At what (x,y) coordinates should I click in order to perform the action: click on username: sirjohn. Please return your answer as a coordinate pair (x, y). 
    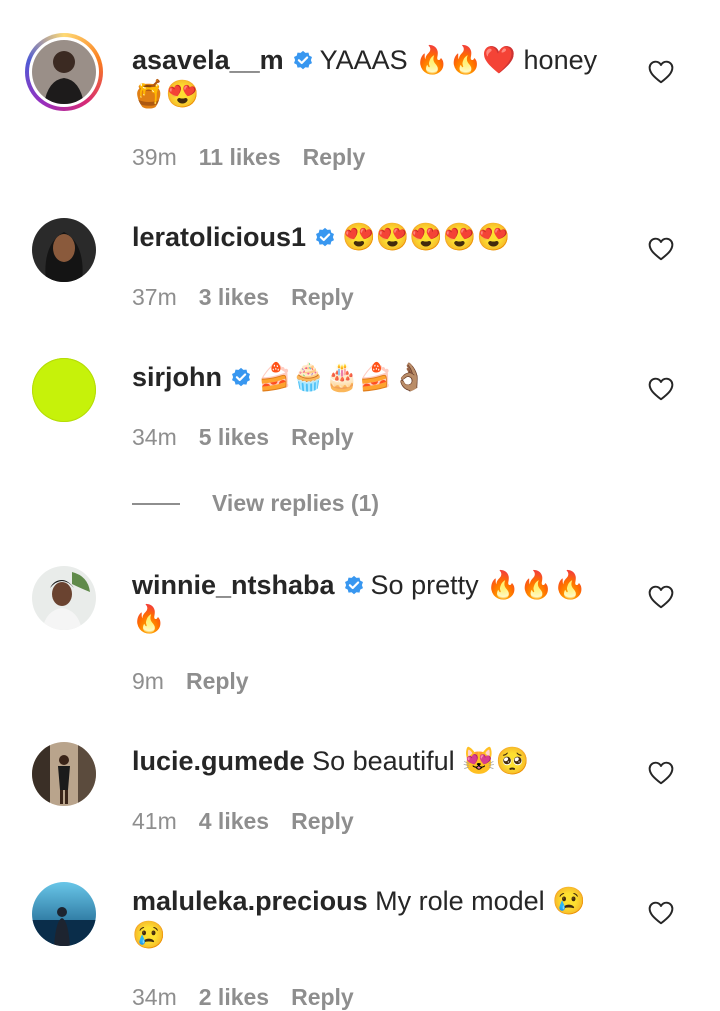
    Looking at the image, I should click on (177, 377).